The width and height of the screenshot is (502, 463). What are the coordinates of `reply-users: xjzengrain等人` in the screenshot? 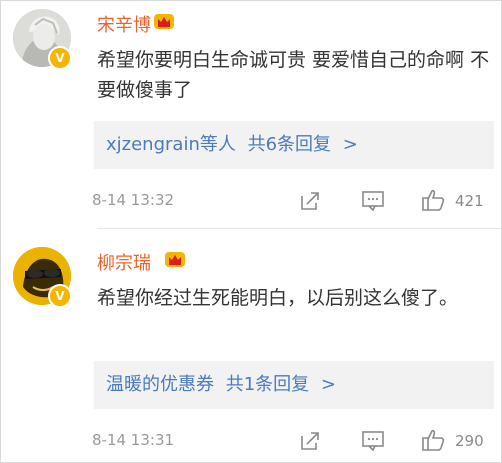 It's located at (171, 144).